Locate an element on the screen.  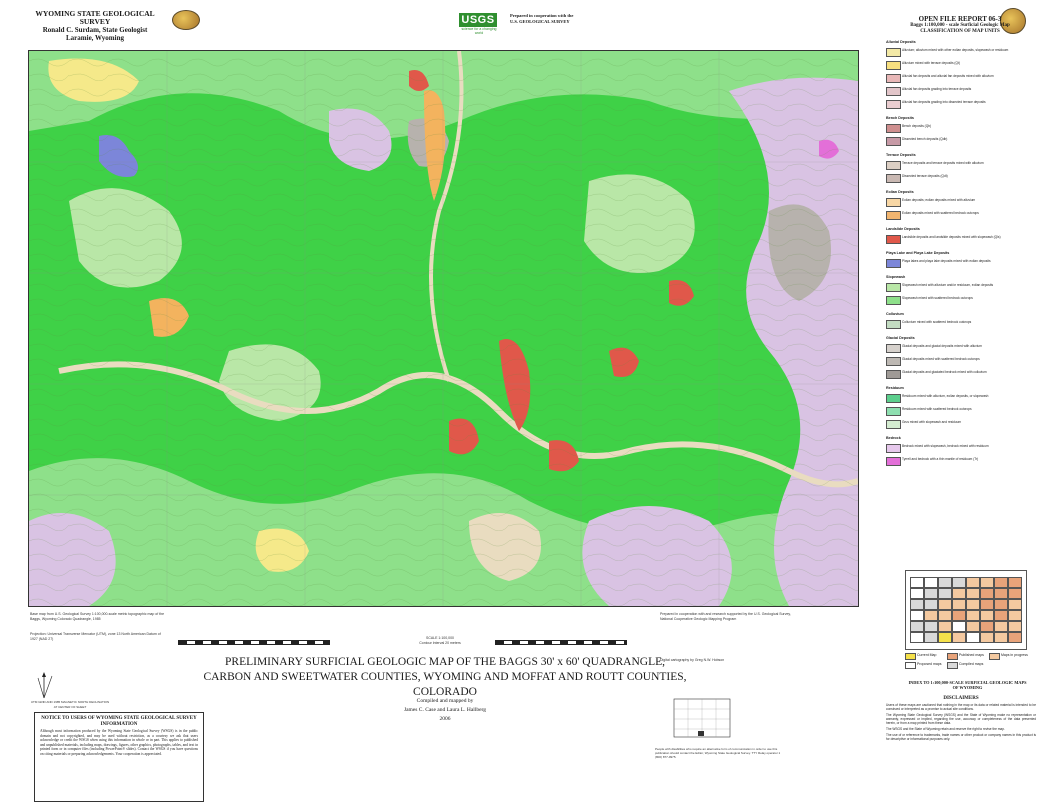
survey-name: WYOMING STATE GEOLOGICAL SURVEY is located at coordinates (95, 17).